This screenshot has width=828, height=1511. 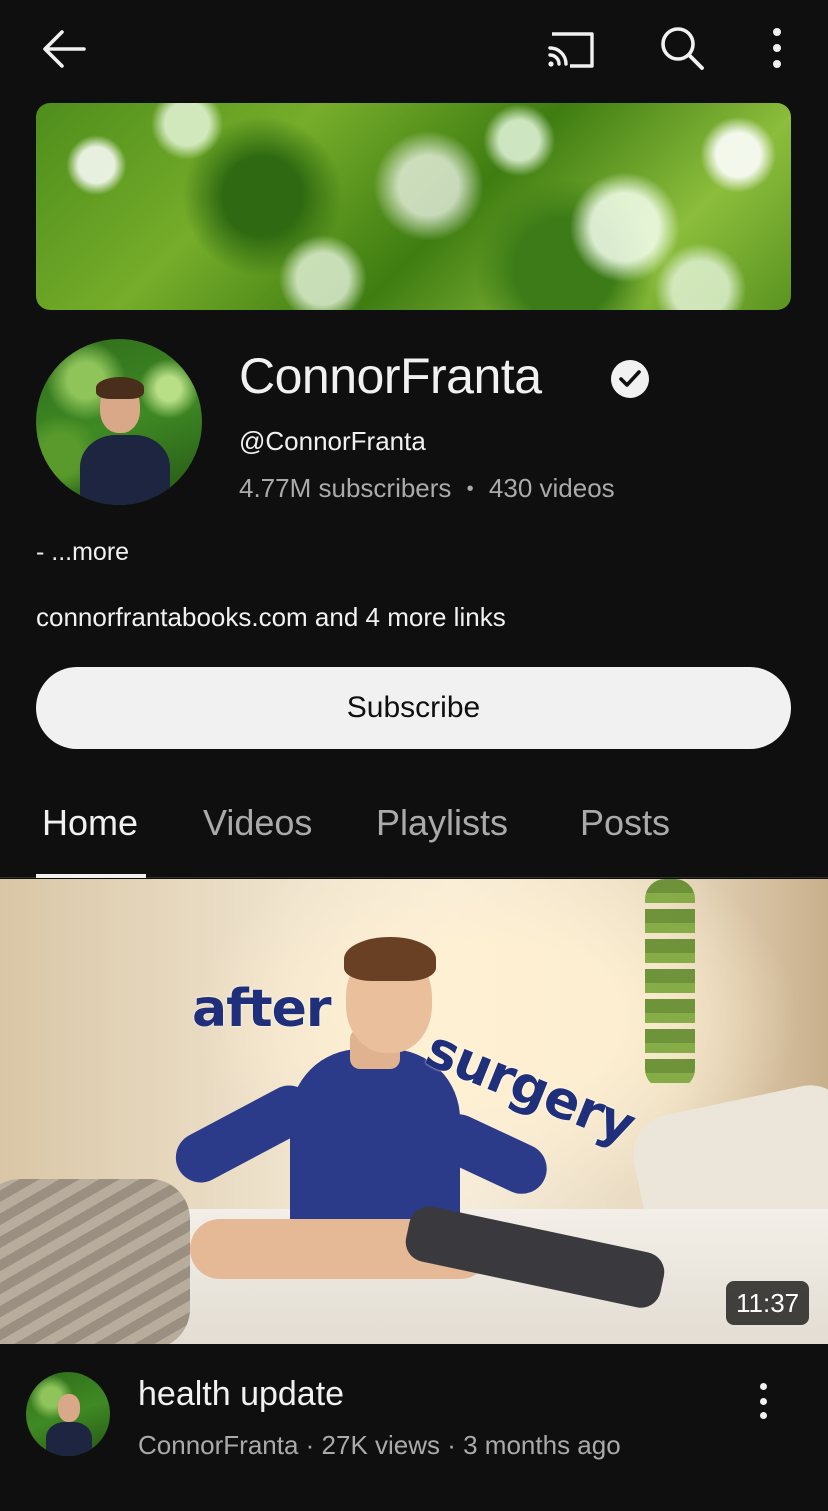 What do you see at coordinates (625, 823) in the screenshot?
I see `tab-posts: Posts` at bounding box center [625, 823].